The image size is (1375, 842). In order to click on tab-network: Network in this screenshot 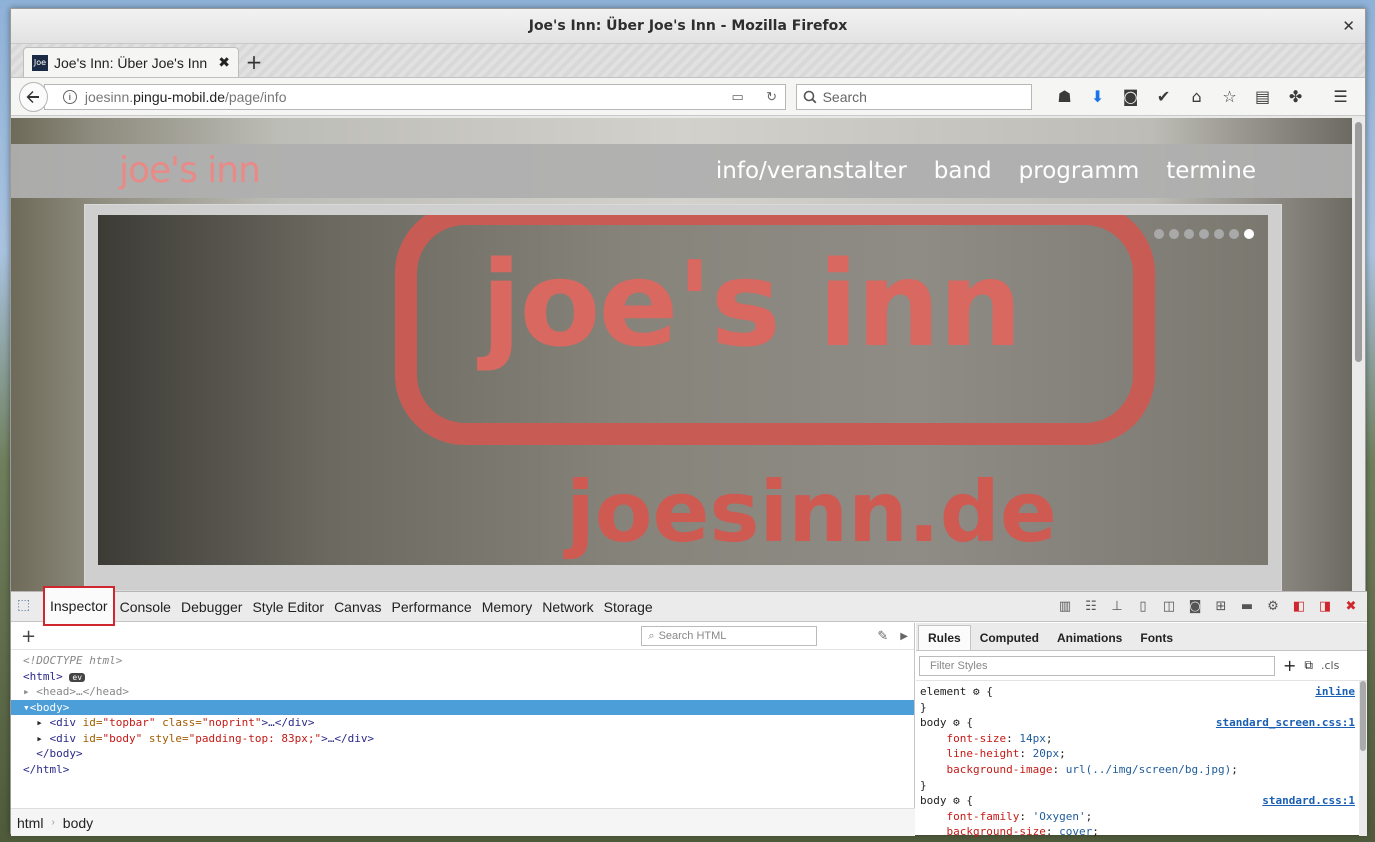, I will do `click(567, 607)`.